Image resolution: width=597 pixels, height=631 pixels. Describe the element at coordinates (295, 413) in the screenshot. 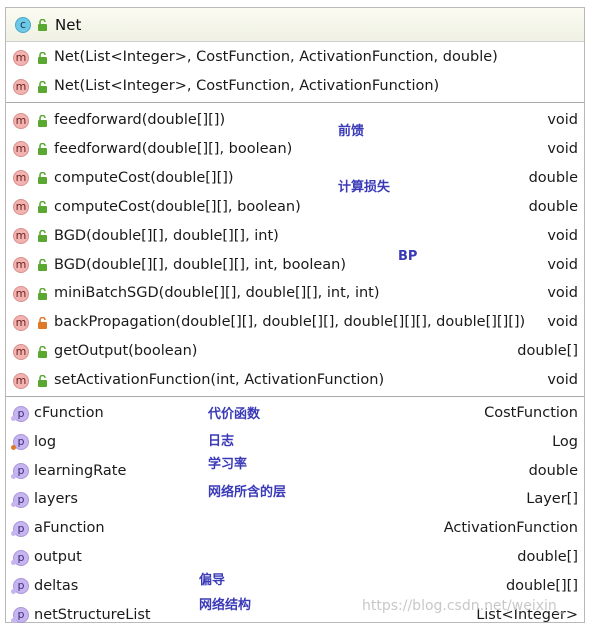

I see `field-row: p cFunction CostFunction` at that location.